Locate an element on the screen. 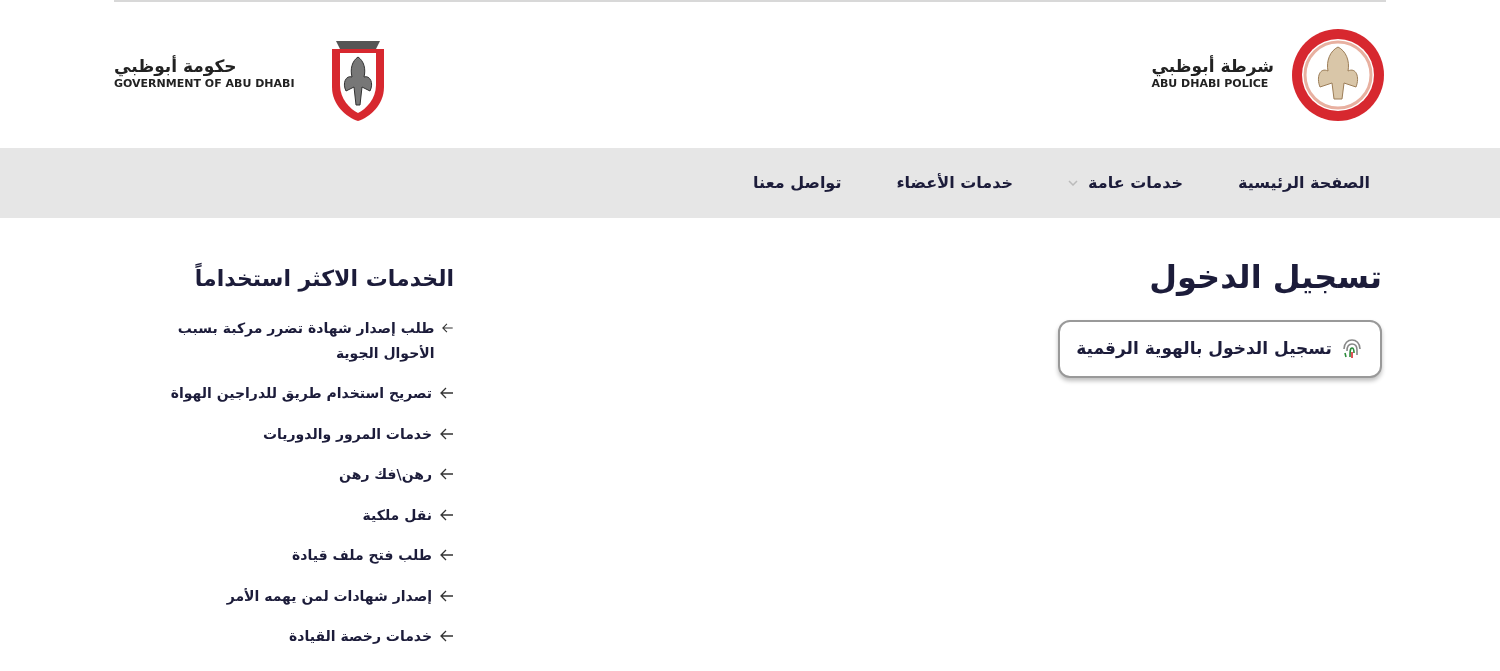  page-title: تسجيل الدخول is located at coordinates (1265, 277).